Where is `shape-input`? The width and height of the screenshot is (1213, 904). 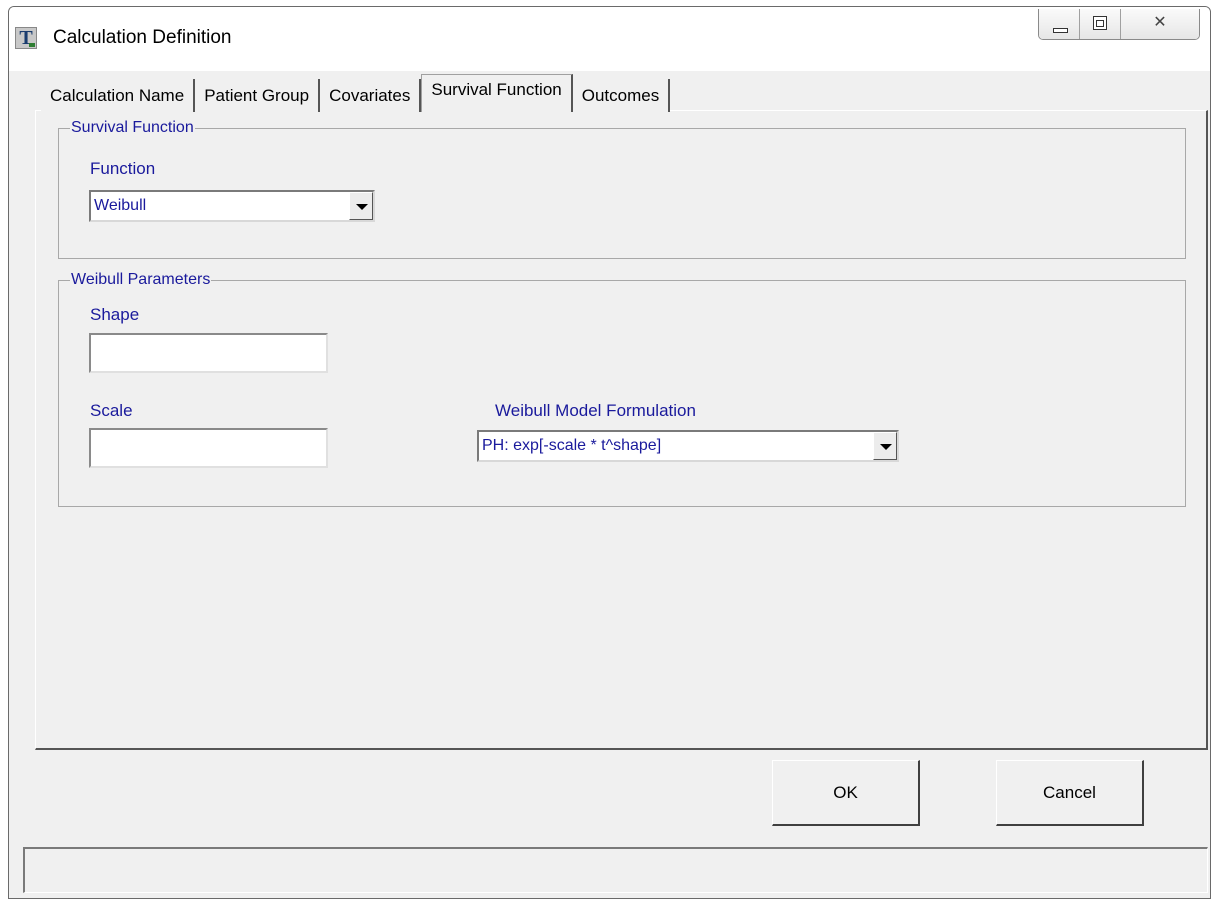
shape-input is located at coordinates (208, 353).